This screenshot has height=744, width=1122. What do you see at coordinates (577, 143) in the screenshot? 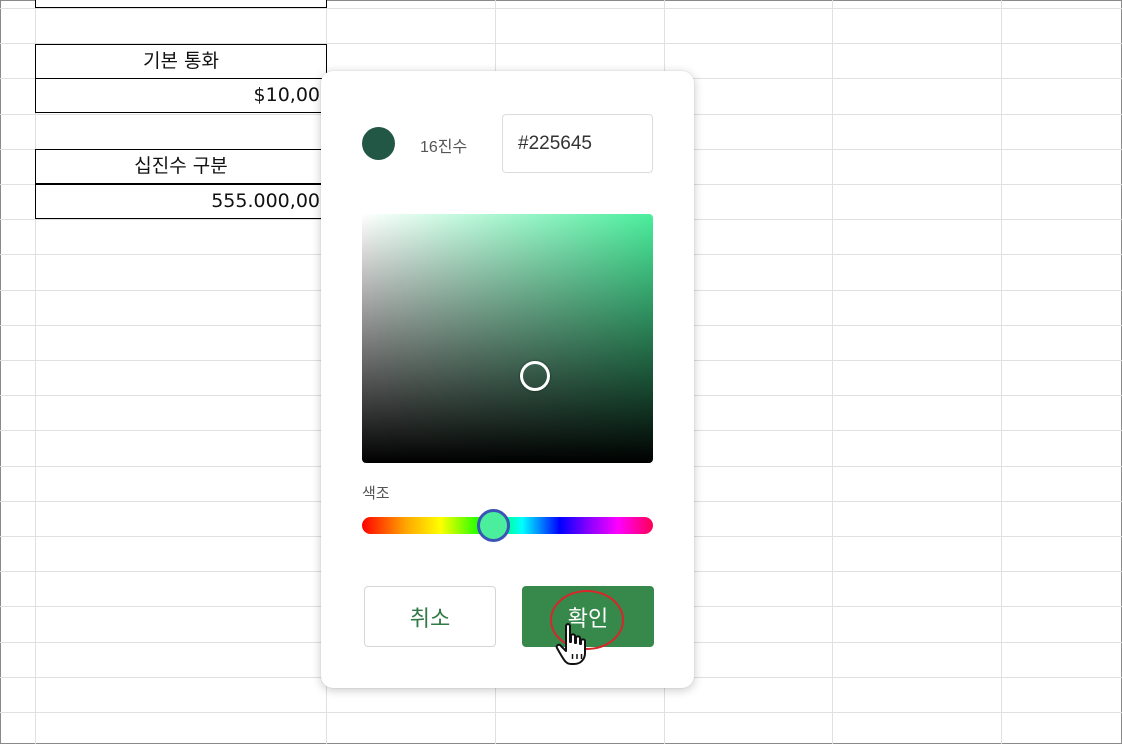
I see `hex-input` at bounding box center [577, 143].